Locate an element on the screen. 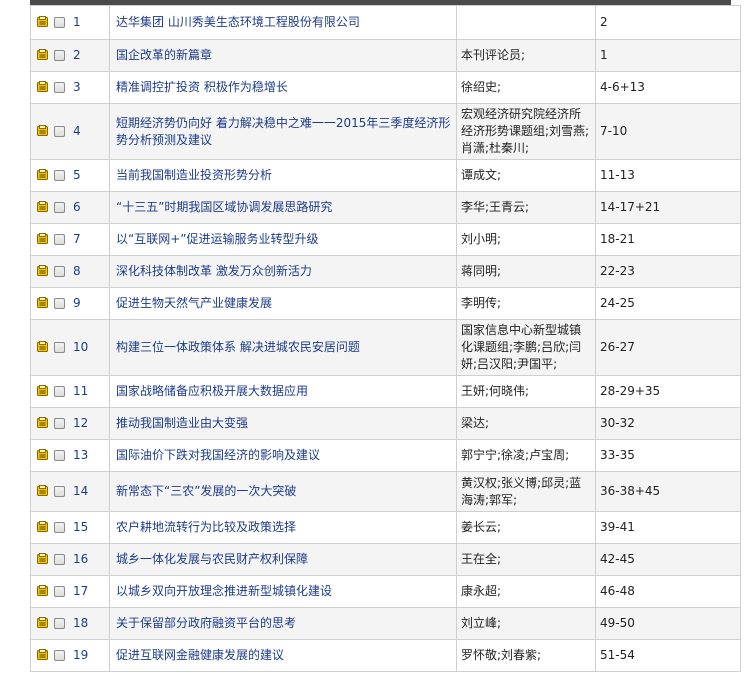 The image size is (749, 690). article-title-link: 国企改革的新篇章 is located at coordinates (283, 55).